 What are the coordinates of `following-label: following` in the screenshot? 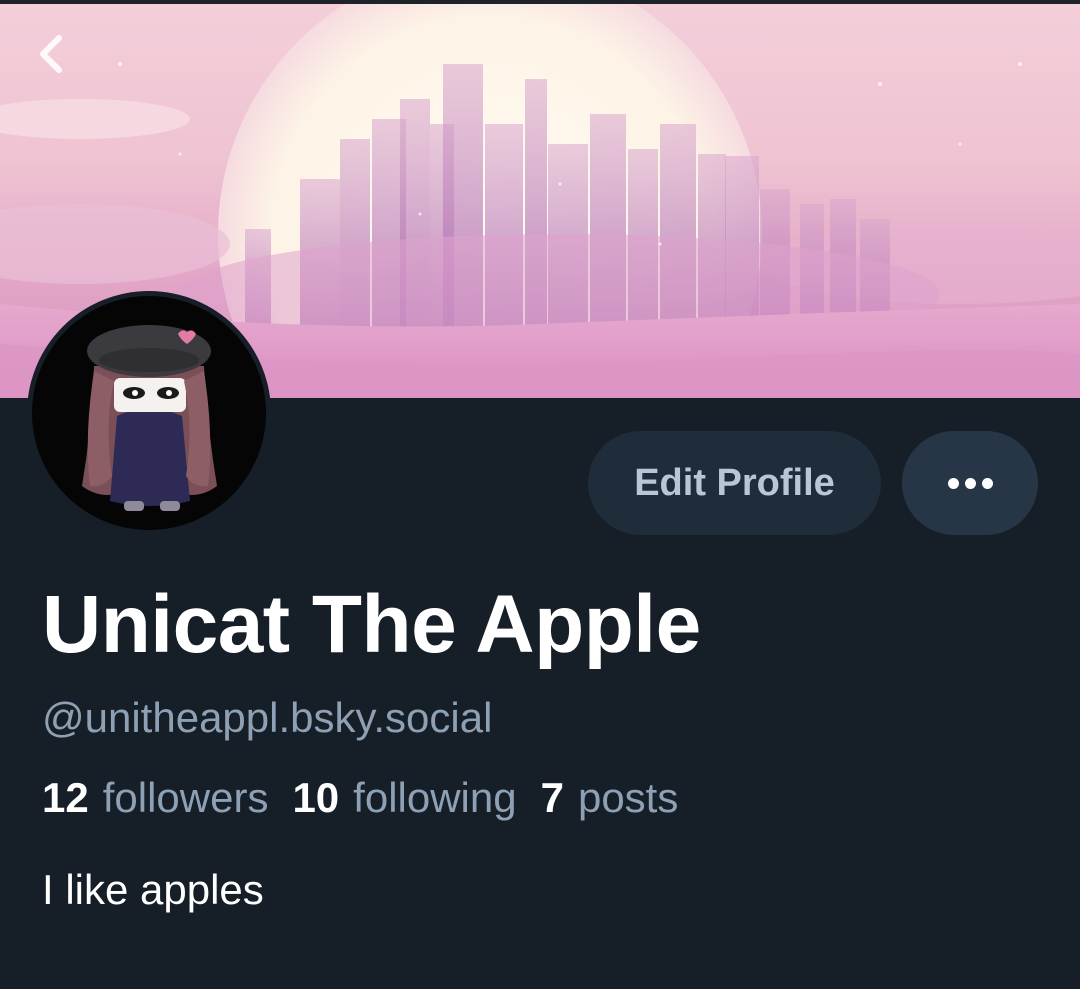 It's located at (435, 797).